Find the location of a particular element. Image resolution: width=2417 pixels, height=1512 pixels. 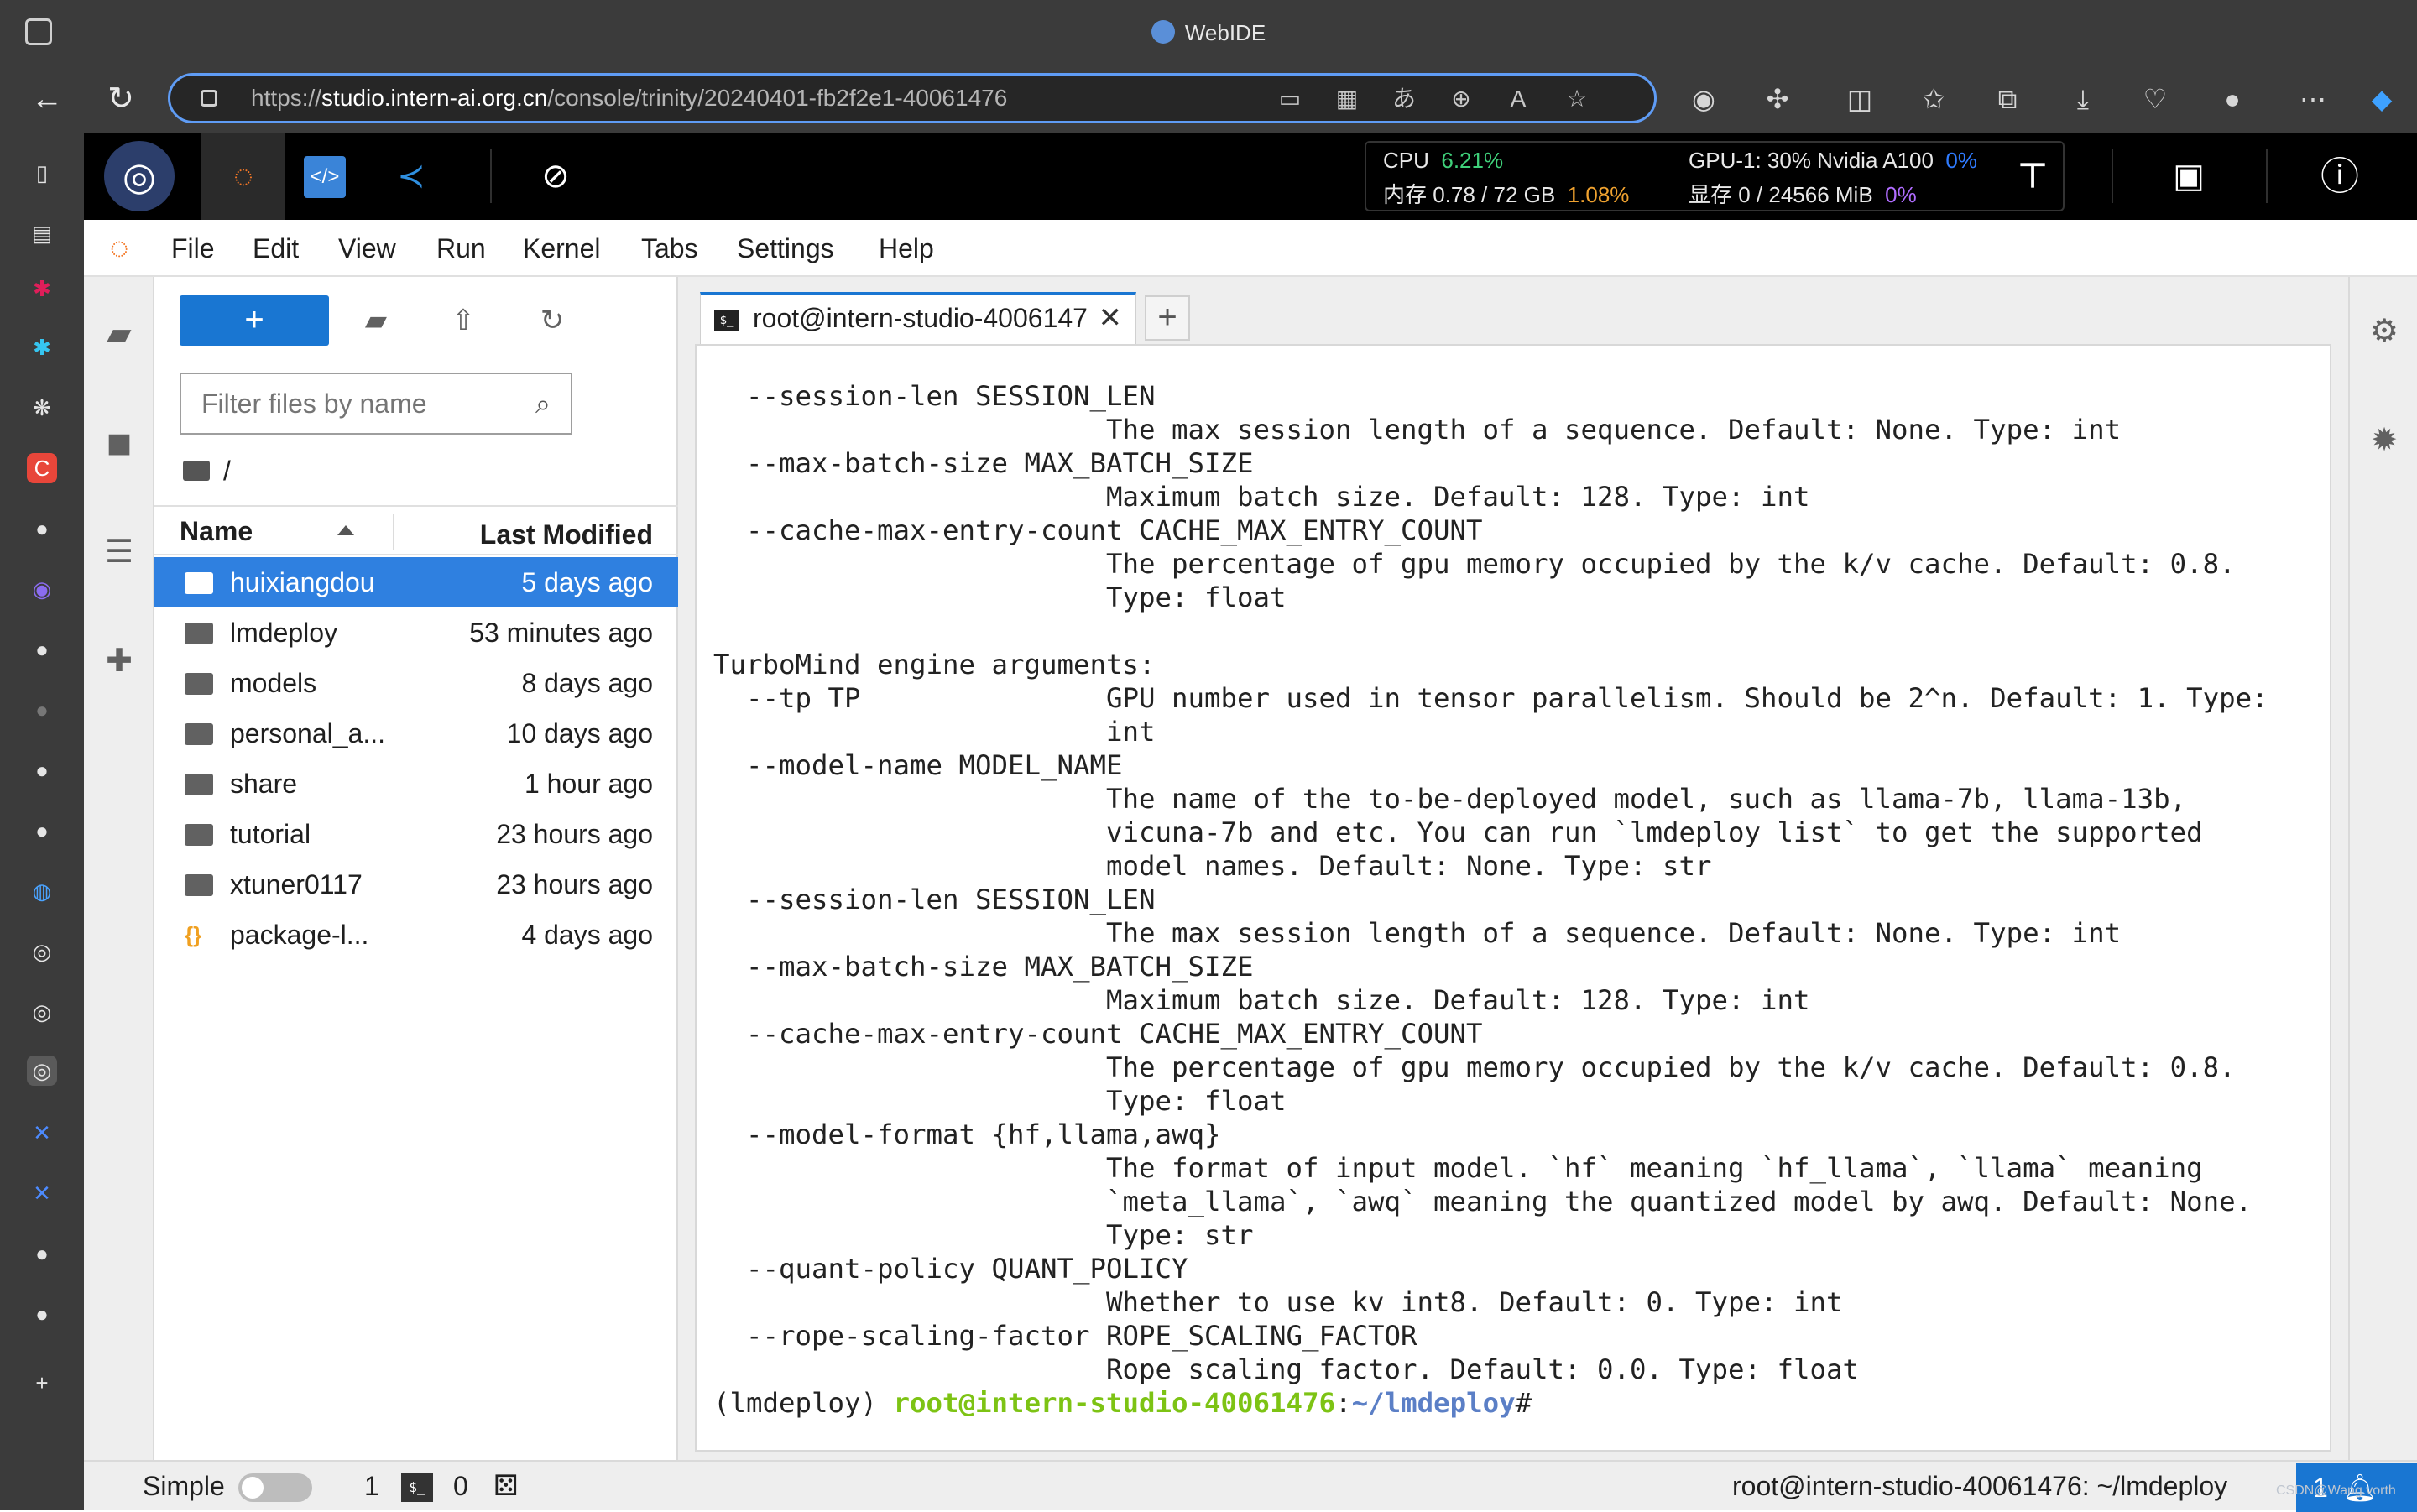

intern-tab-icon-2: ◎ is located at coordinates (42, 1012).